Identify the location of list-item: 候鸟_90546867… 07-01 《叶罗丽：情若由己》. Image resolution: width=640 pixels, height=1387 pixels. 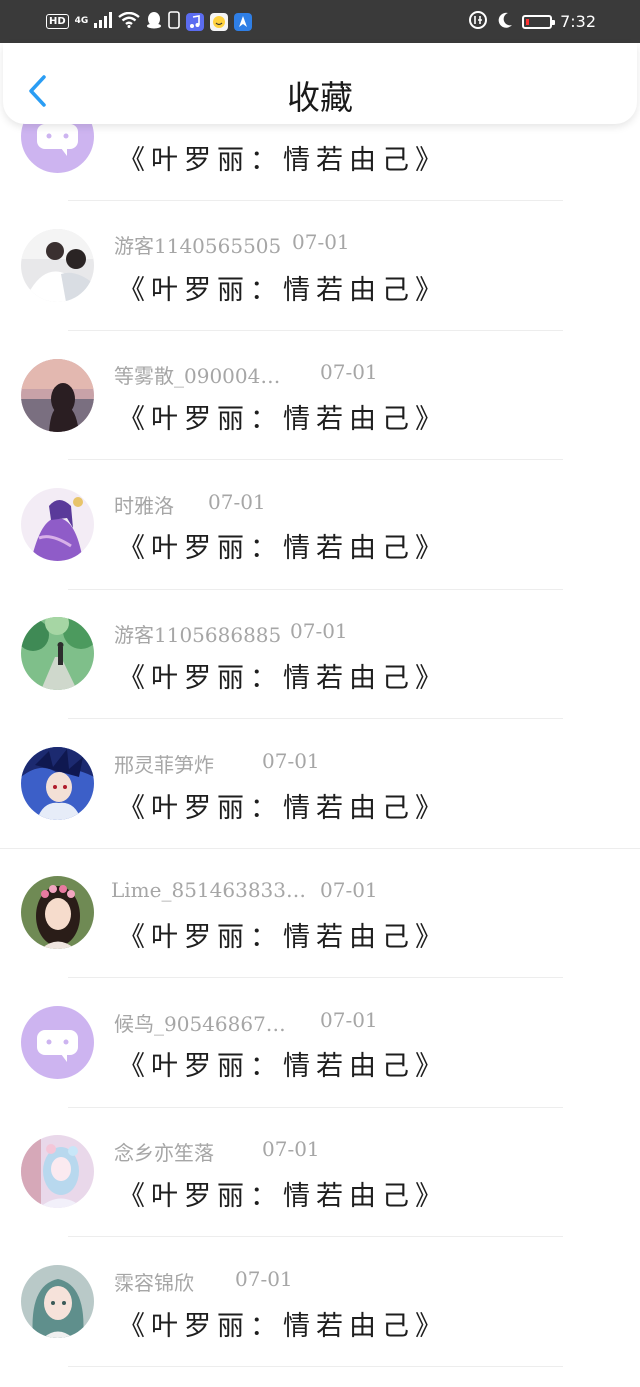
(320, 1043).